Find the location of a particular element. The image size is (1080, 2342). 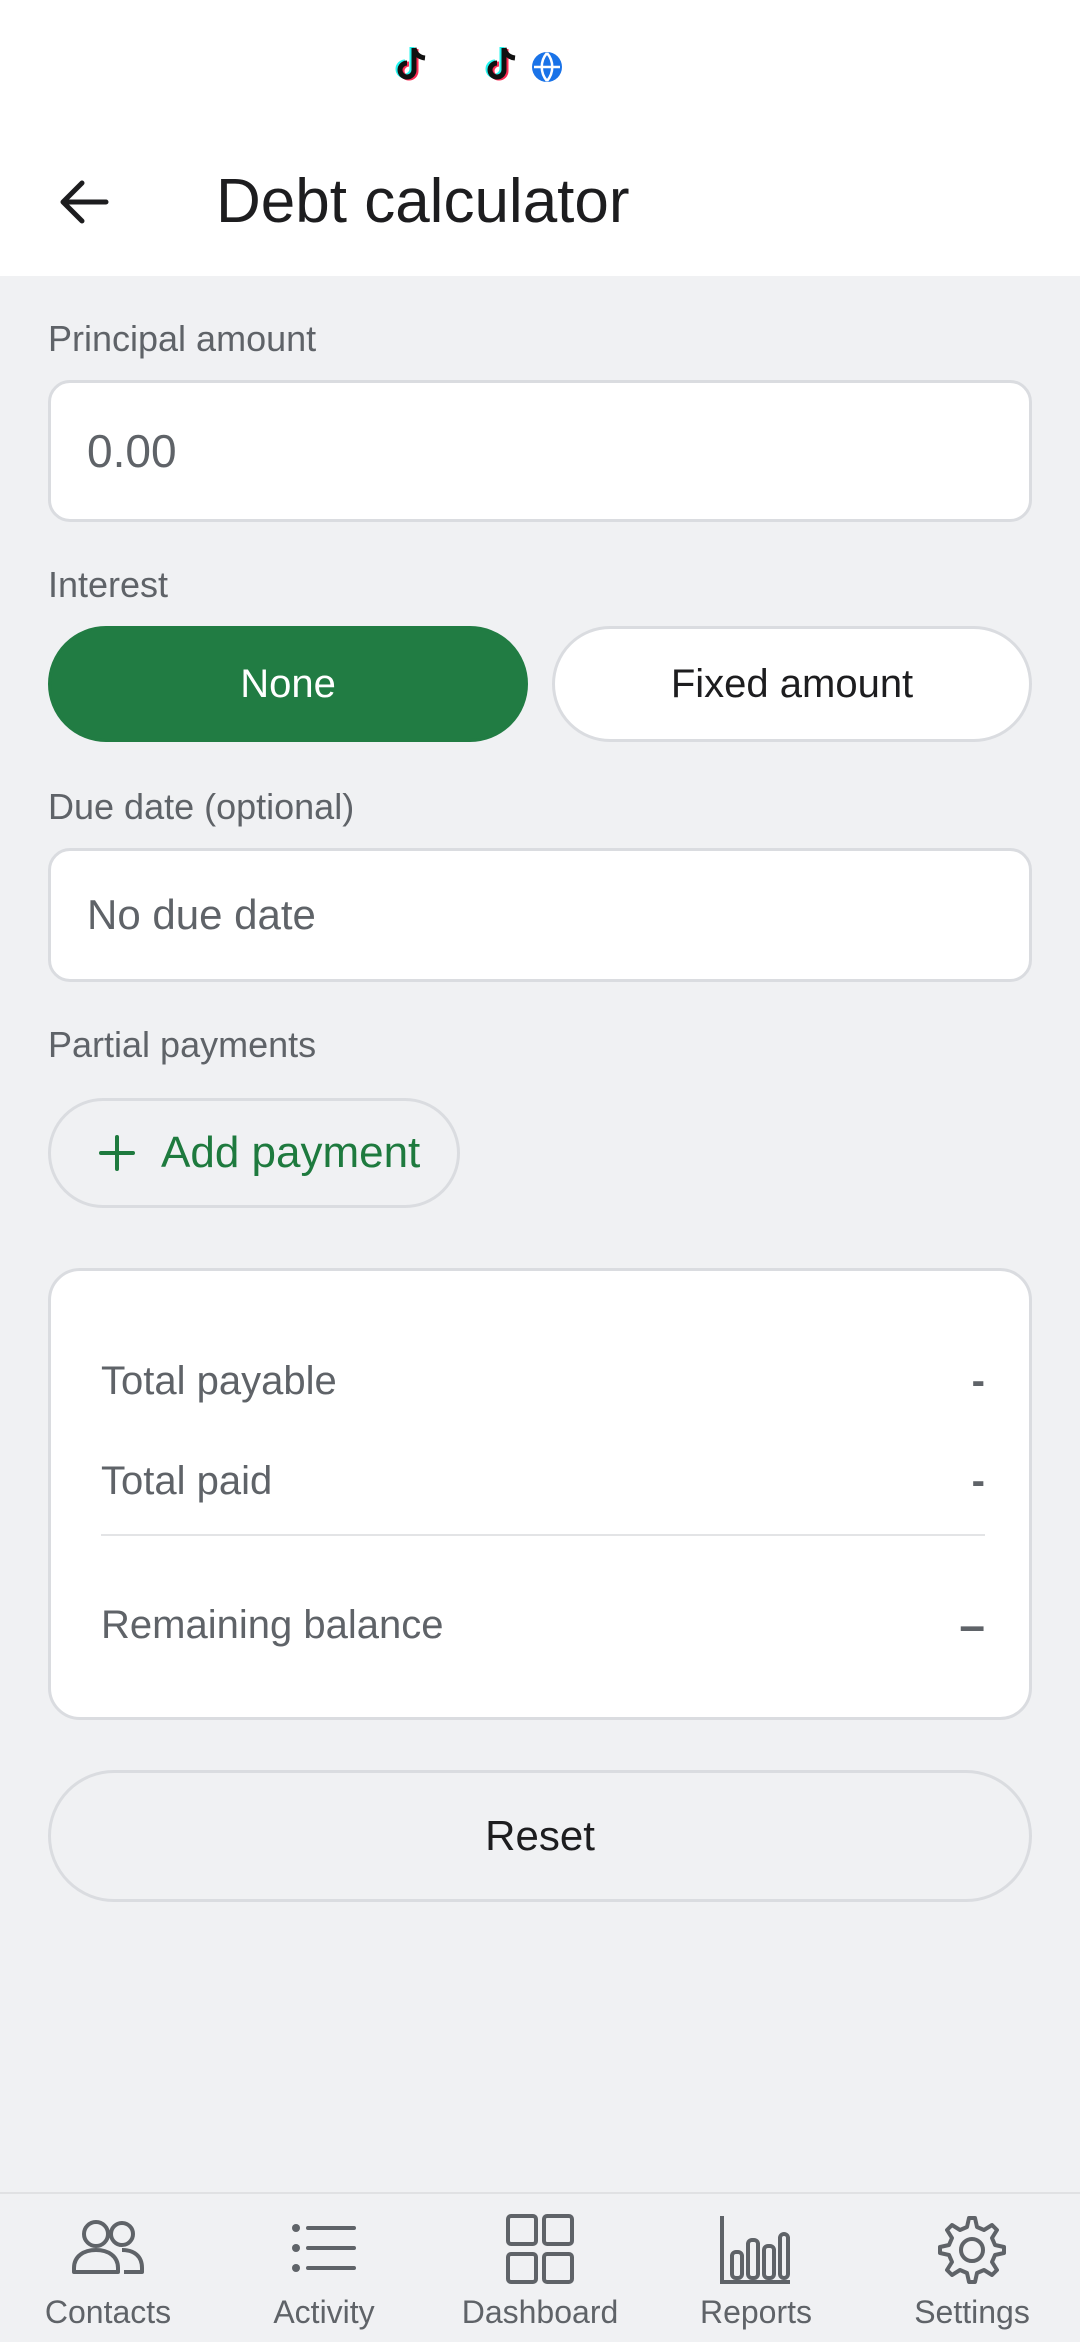

gear-icon is located at coordinates (972, 2250).